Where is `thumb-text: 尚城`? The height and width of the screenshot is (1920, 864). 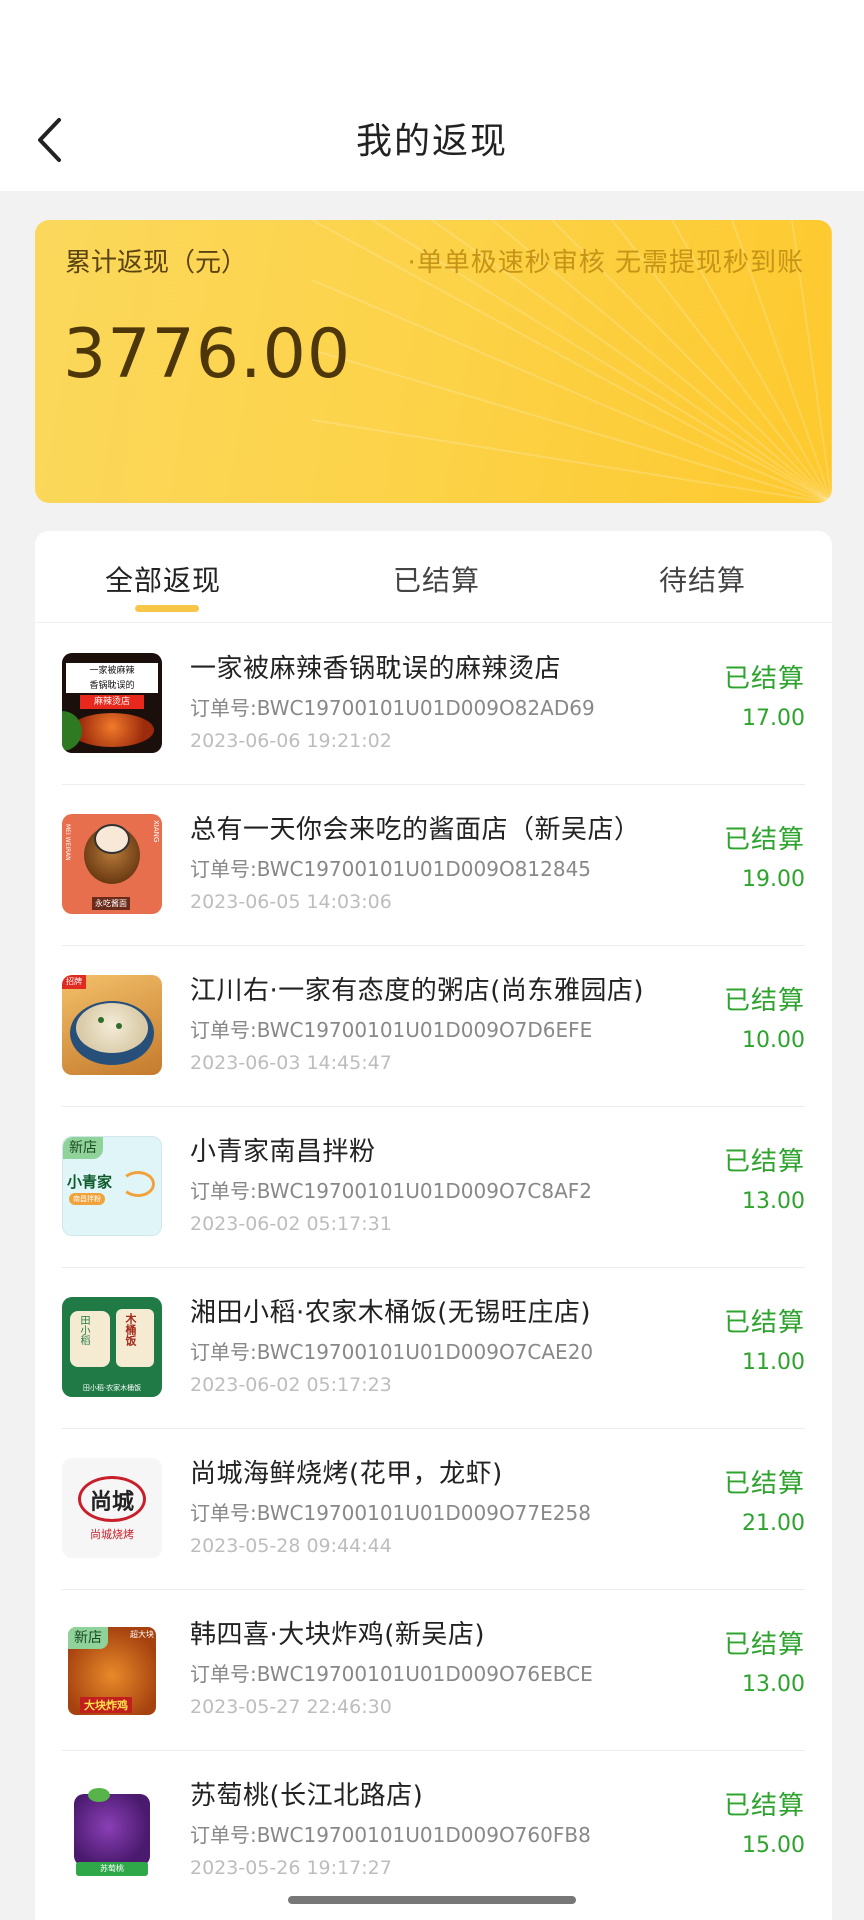 thumb-text: 尚城 is located at coordinates (111, 1502).